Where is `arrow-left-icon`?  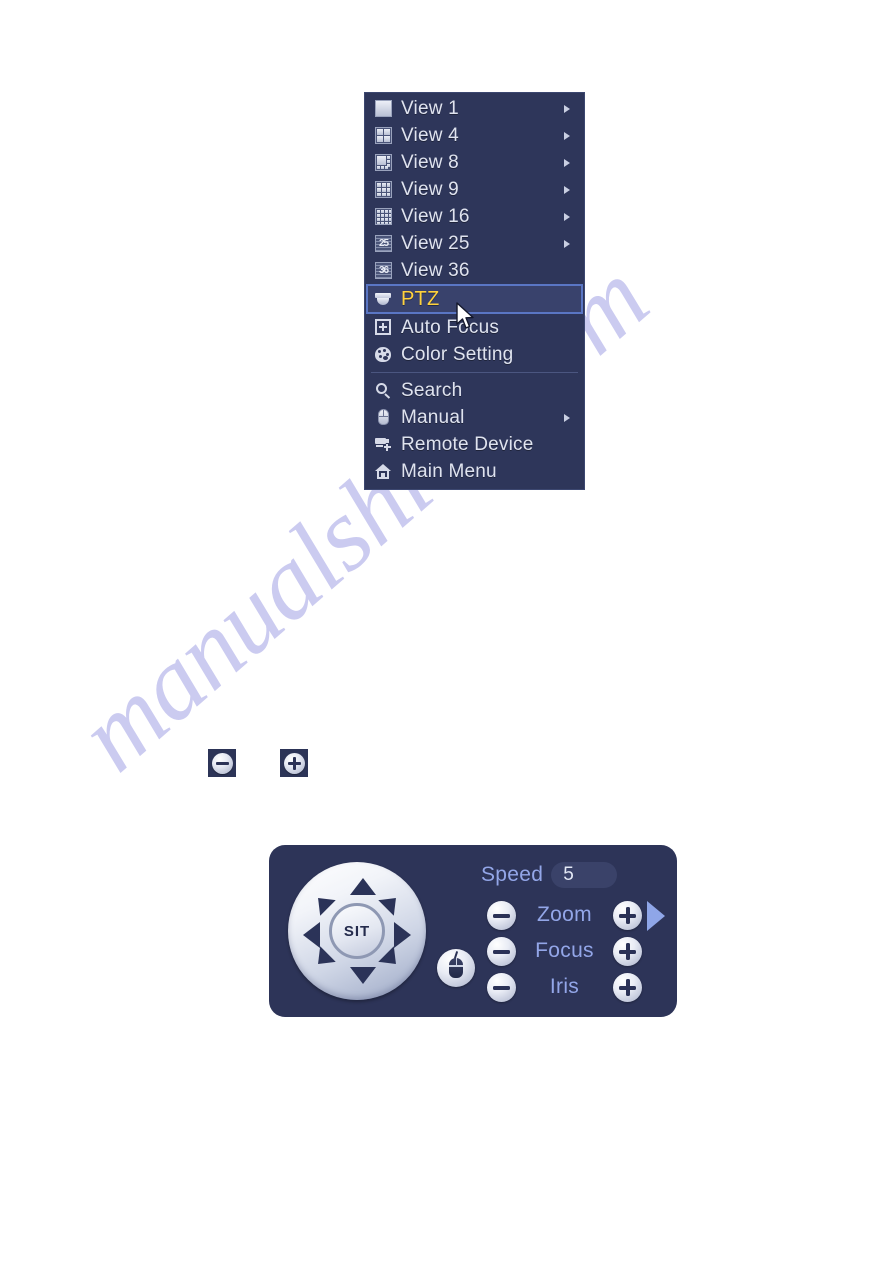 arrow-left-icon is located at coordinates (311, 935).